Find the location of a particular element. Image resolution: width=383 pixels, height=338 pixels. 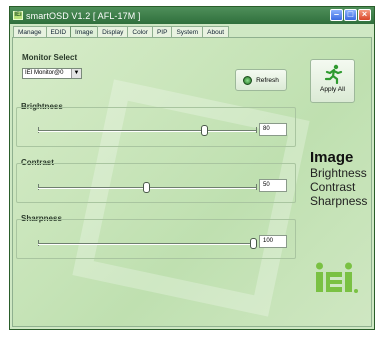

refresh-button: Refresh is located at coordinates (261, 80).